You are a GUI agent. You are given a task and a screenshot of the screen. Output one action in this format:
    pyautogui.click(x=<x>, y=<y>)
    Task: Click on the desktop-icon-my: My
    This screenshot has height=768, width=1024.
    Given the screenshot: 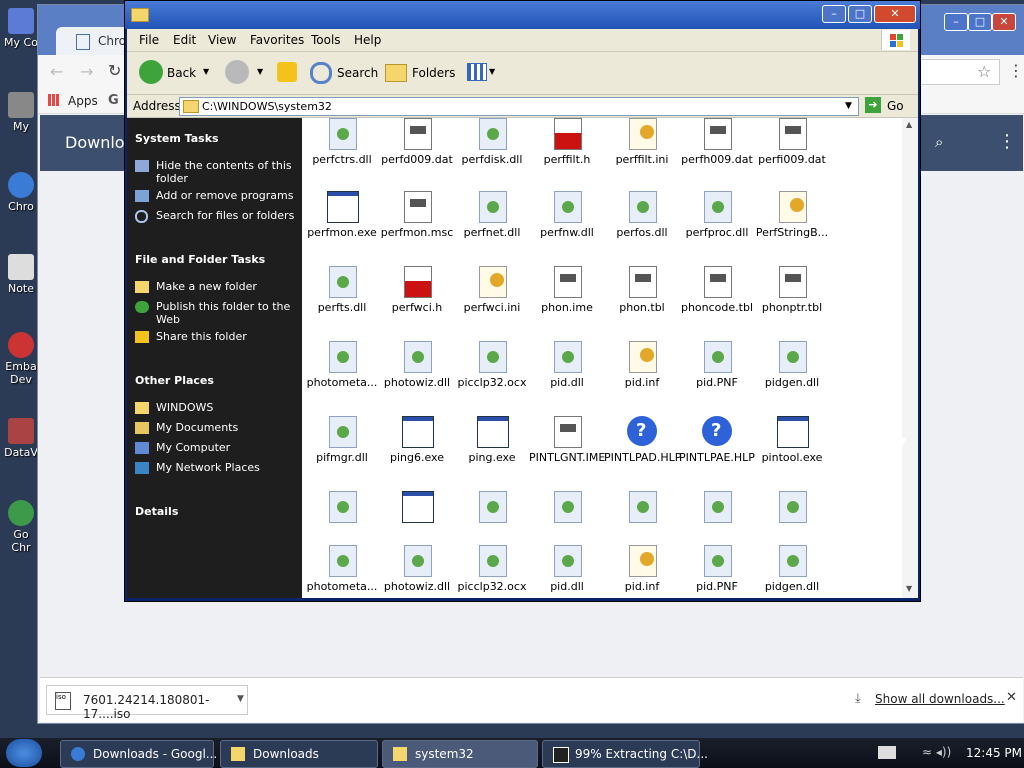 What is the action you would take?
    pyautogui.click(x=21, y=112)
    